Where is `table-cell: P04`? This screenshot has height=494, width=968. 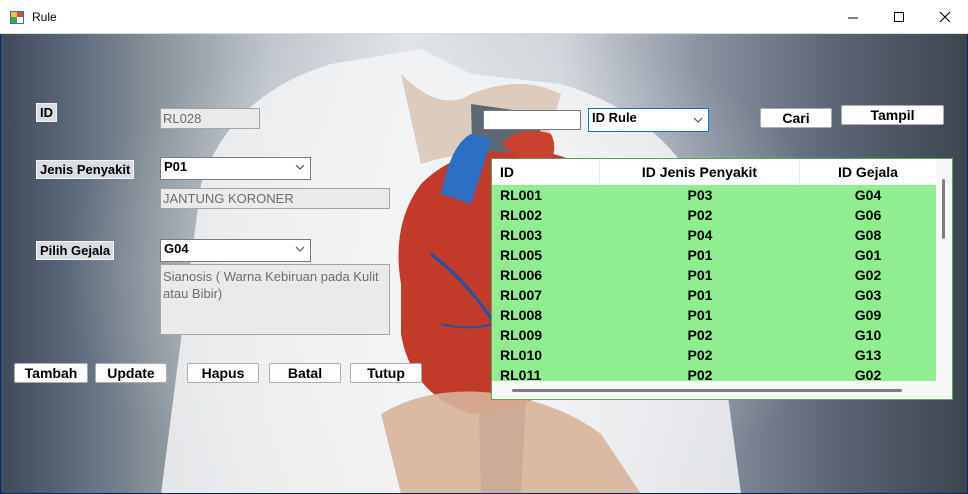 table-cell: P04 is located at coordinates (700, 235).